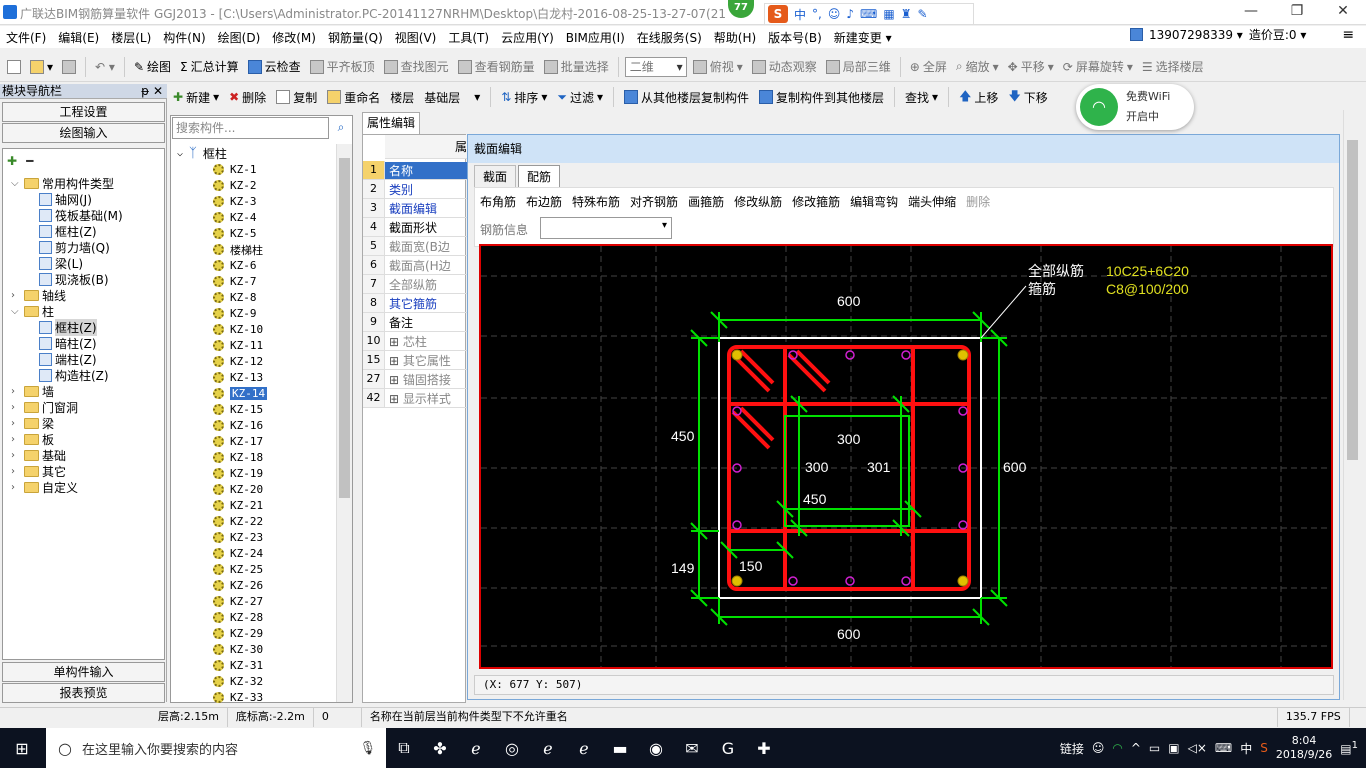 The image size is (1366, 768). Describe the element at coordinates (1027, 97) in the screenshot. I see `move-down-button: 🡇 下移` at that location.